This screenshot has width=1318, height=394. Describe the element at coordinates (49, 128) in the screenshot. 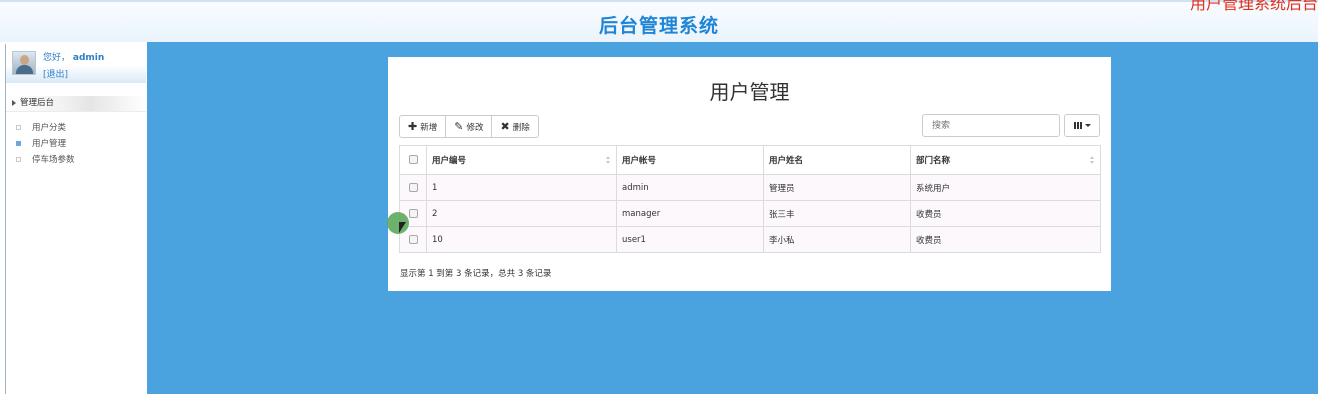

I see `sidebar-item-label: 用户分类` at that location.